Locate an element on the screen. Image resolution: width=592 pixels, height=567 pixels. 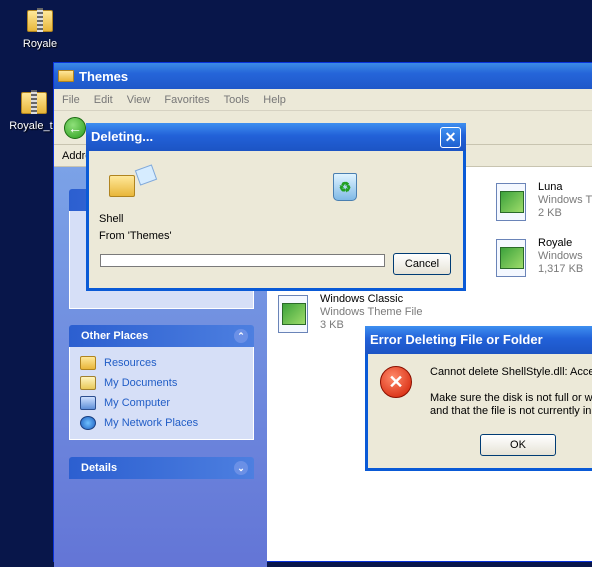
chevron-down-icon: ⌄ is located at coordinates (241, 468).